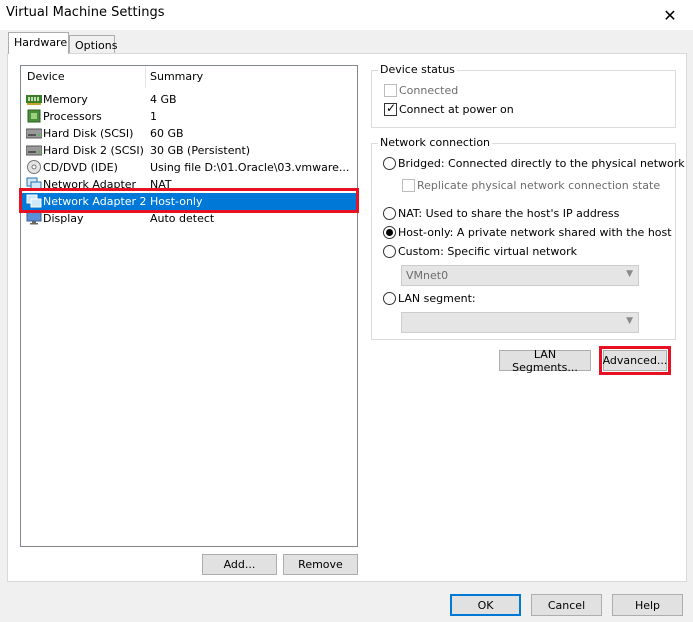 The image size is (693, 622). Describe the element at coordinates (182, 218) in the screenshot. I see `device-summary: Auto detect` at that location.